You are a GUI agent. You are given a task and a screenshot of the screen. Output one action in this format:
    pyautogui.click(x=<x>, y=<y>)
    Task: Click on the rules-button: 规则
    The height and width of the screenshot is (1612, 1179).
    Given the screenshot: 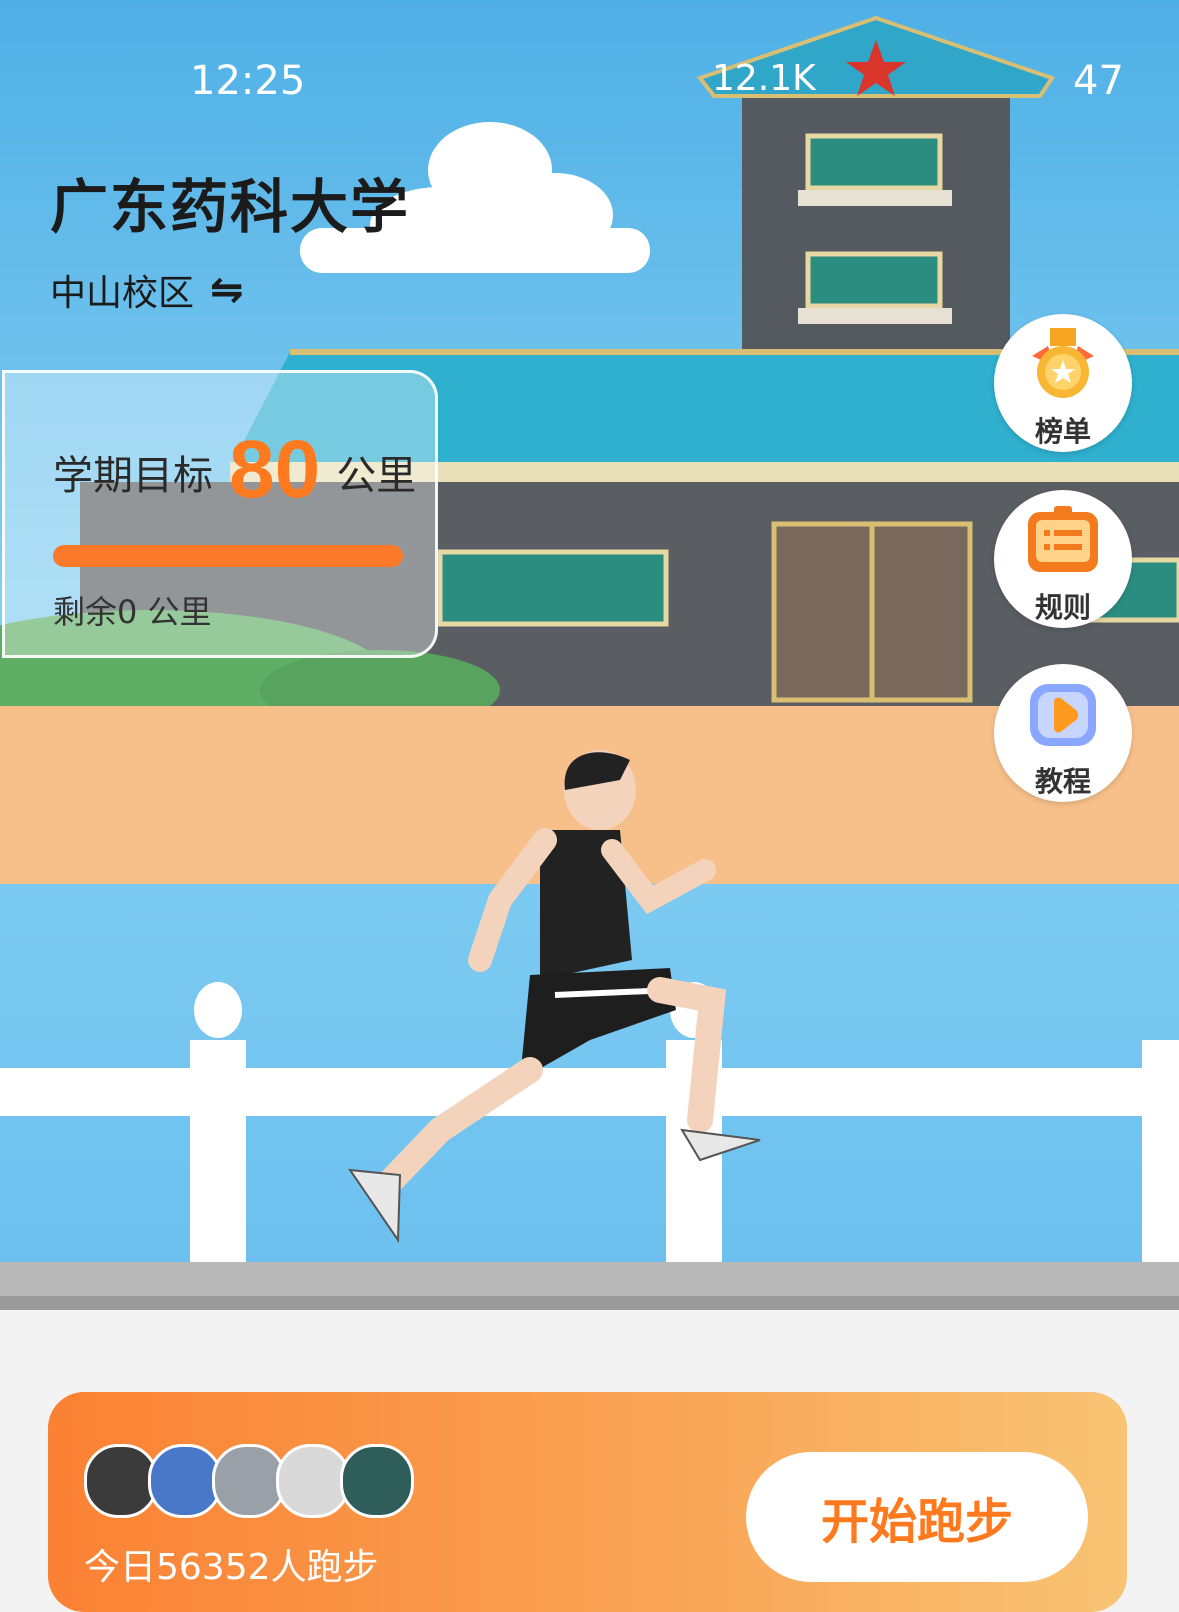 What is the action you would take?
    pyautogui.click(x=1063, y=559)
    